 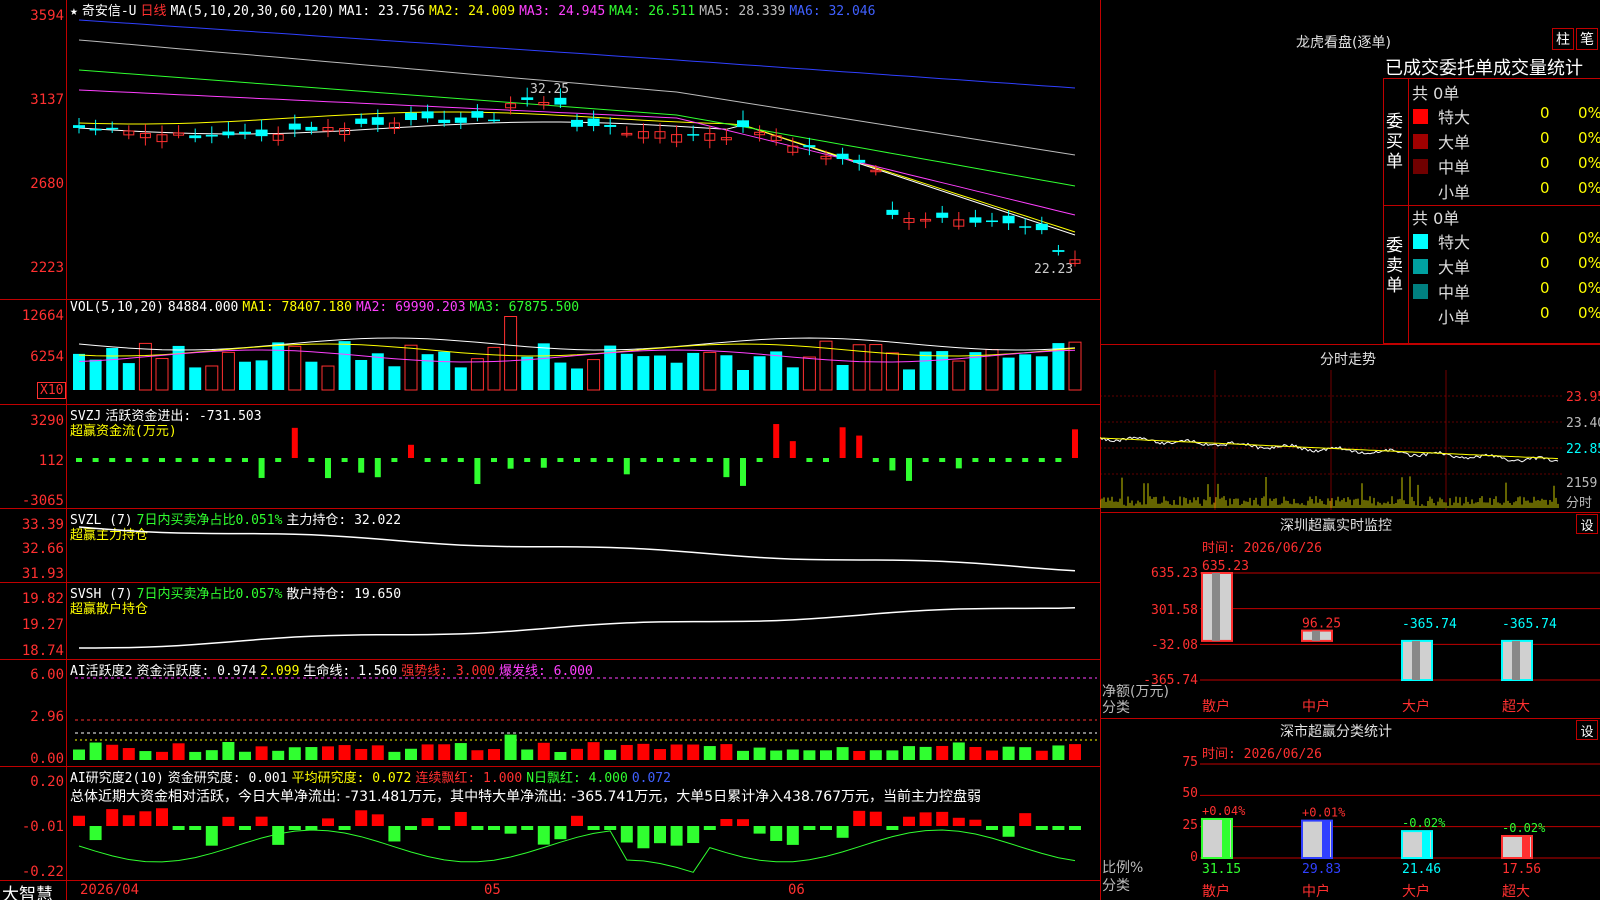 I want to click on btn-zhu: 柱, so click(x=1563, y=39).